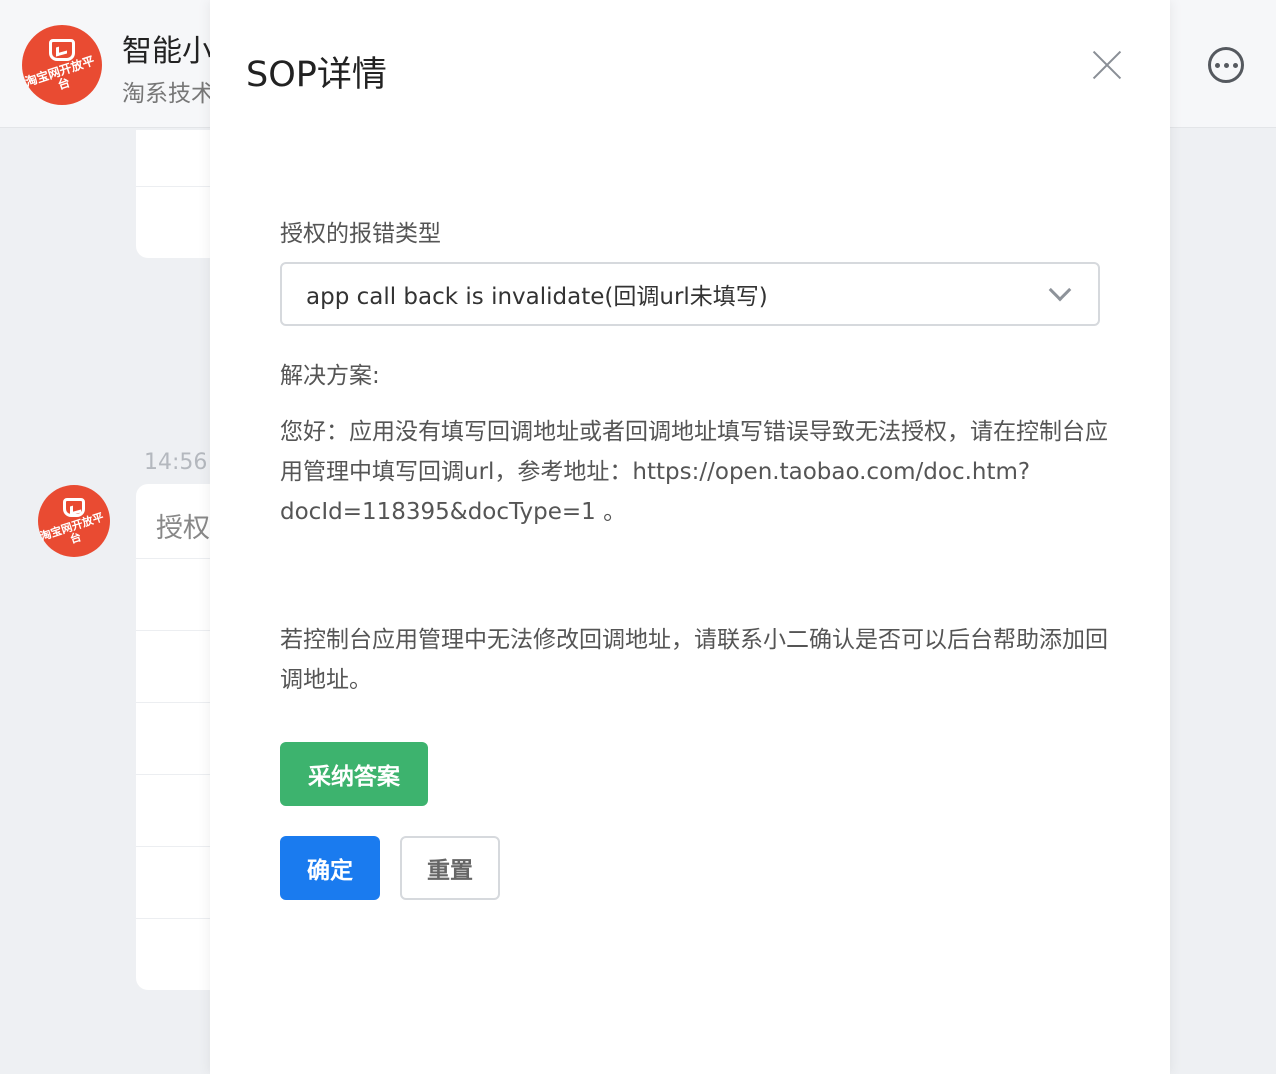 The image size is (1276, 1074). Describe the element at coordinates (1107, 65) in the screenshot. I see `close-icon` at that location.